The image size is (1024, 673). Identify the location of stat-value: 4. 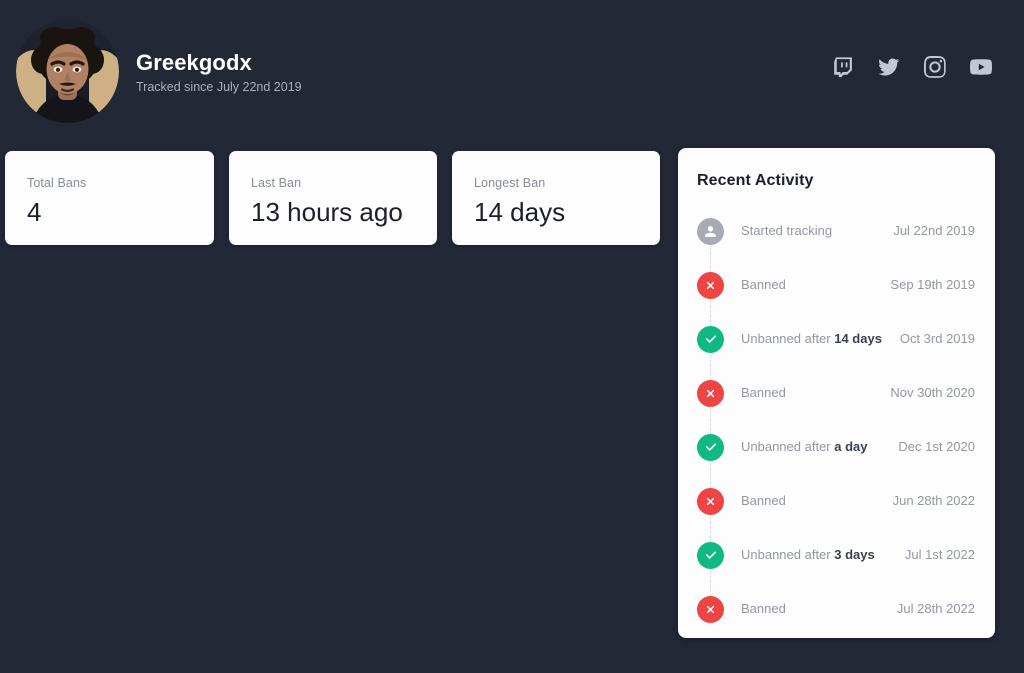
(34, 212).